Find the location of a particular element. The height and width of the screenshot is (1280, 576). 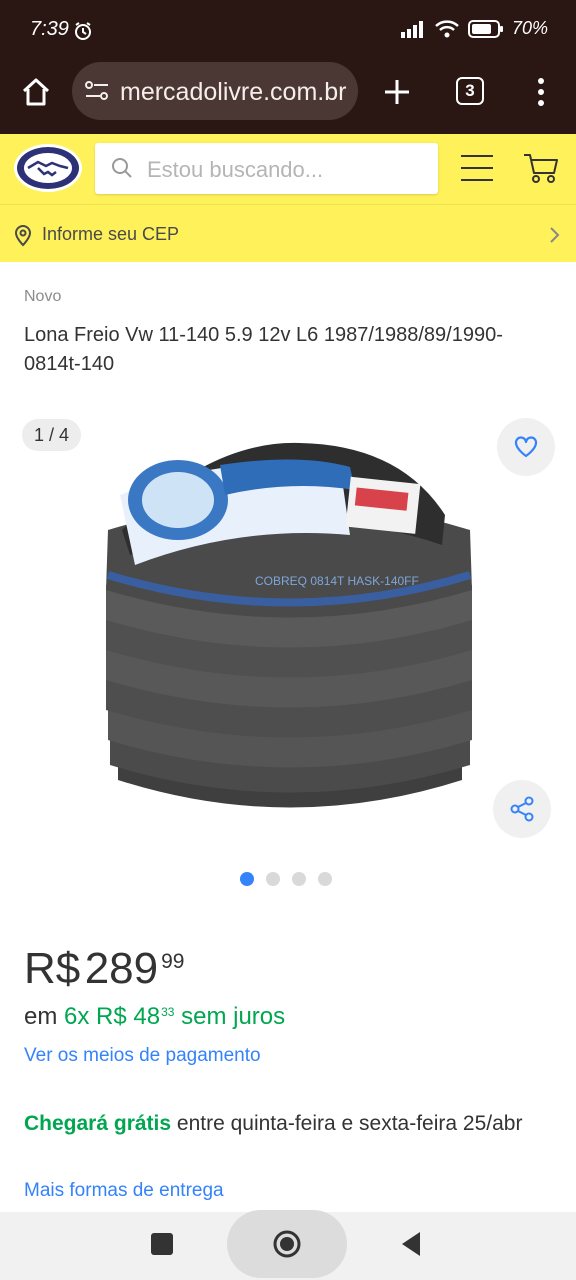

tabs-button: 3 is located at coordinates (470, 91).